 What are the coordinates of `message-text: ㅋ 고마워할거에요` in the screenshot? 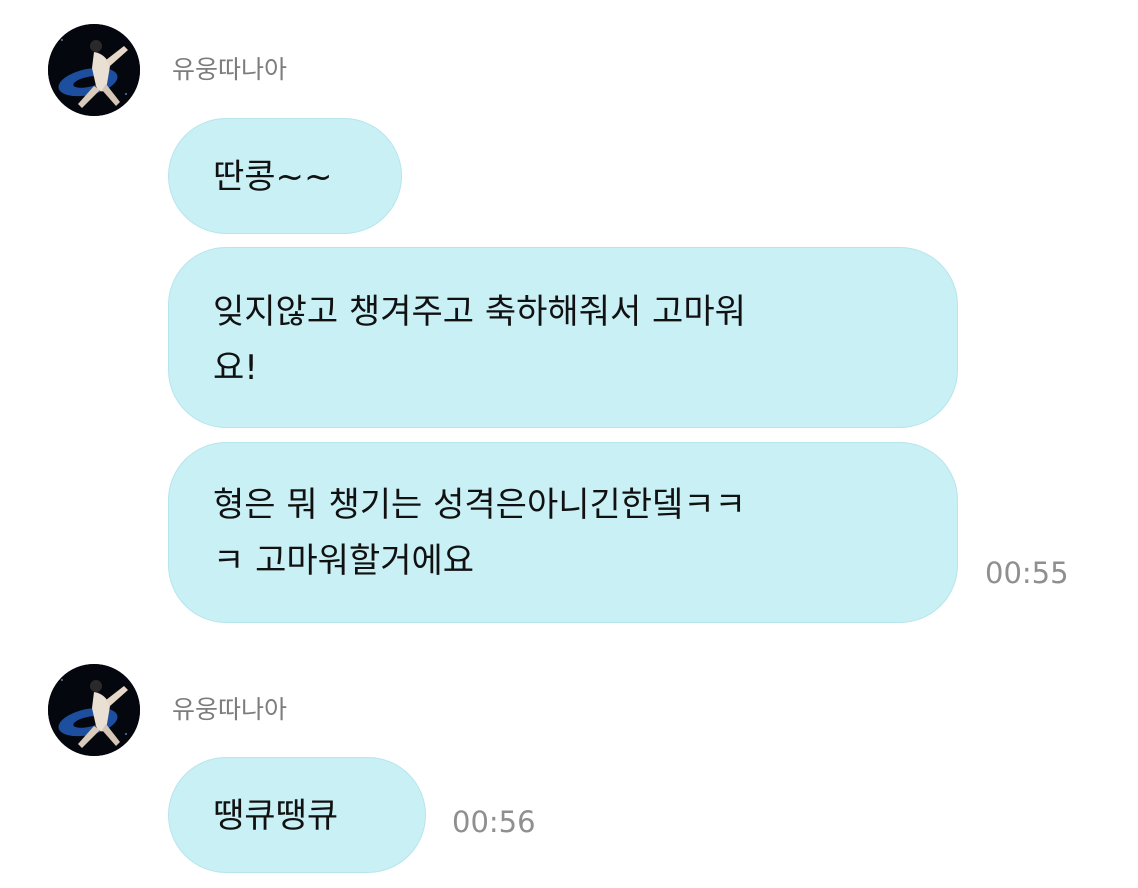 It's located at (344, 561).